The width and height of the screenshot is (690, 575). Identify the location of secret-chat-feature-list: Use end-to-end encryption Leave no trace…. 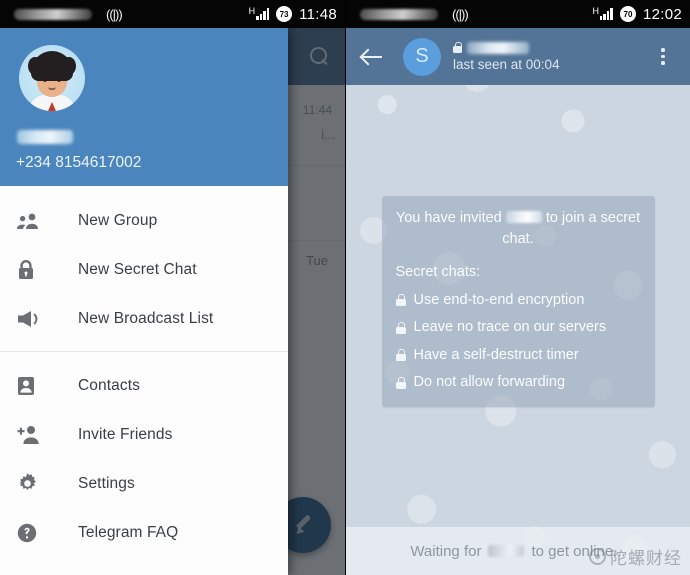
(518, 341).